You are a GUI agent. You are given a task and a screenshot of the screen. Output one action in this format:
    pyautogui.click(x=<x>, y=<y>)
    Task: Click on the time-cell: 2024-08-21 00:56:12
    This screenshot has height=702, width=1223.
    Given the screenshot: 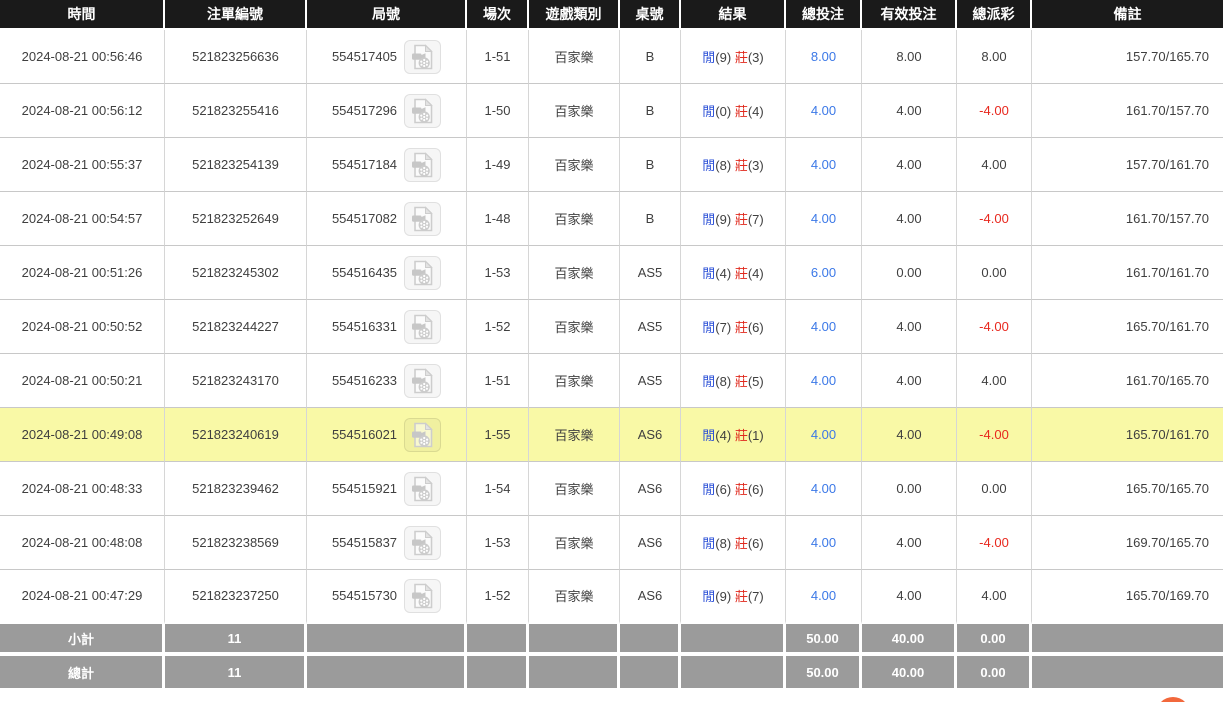 What is the action you would take?
    pyautogui.click(x=82, y=111)
    